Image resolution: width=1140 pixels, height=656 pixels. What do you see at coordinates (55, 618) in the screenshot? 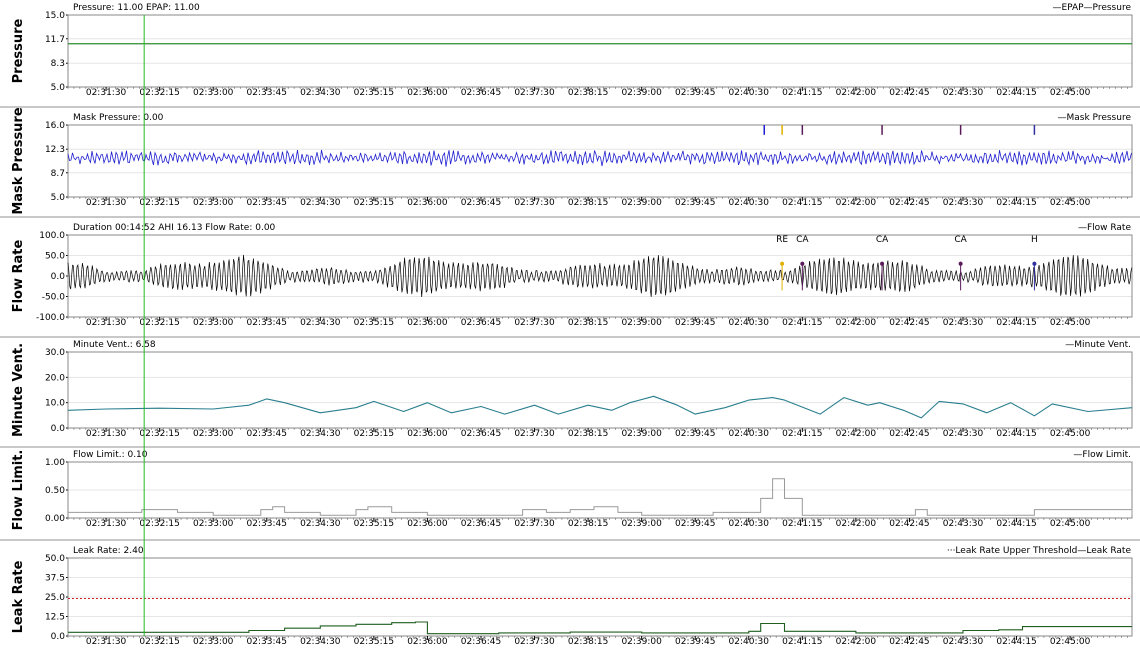
I see `y-tick-label: 12.5` at bounding box center [55, 618].